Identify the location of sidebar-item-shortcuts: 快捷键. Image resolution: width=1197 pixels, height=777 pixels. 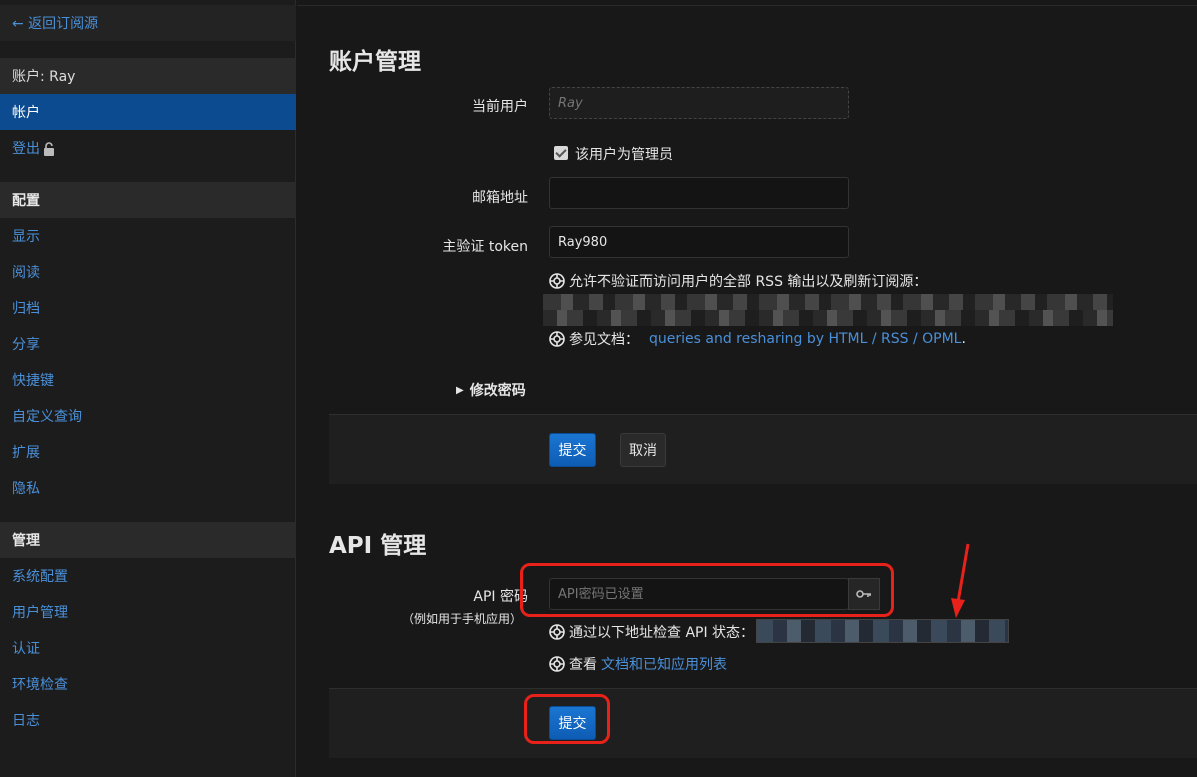
(148, 380).